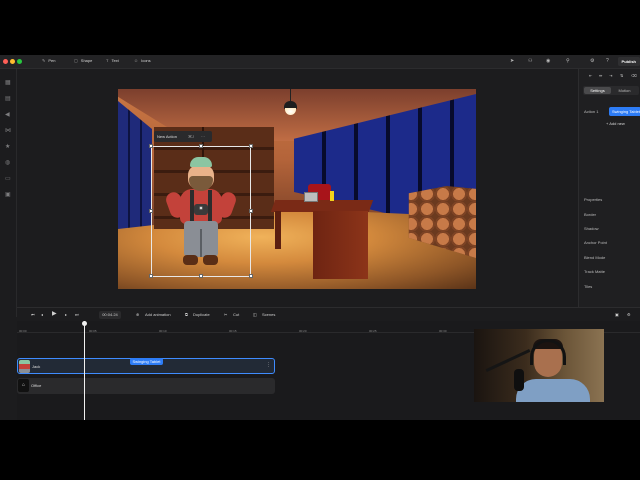  What do you see at coordinates (110, 315) in the screenshot?
I see `timecode-display: 00:04.24` at bounding box center [110, 315].